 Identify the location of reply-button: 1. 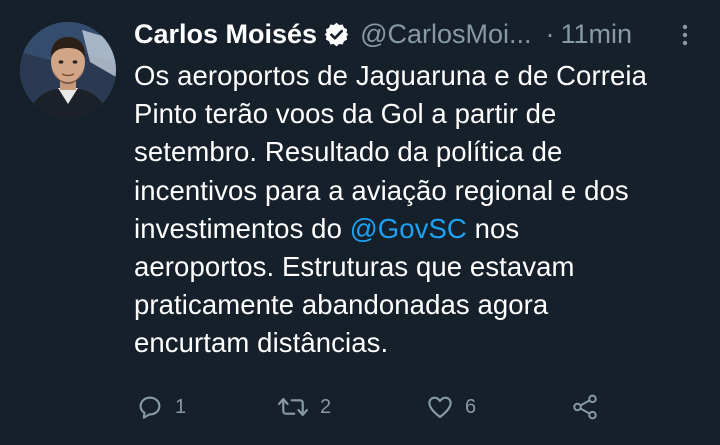
(160, 407).